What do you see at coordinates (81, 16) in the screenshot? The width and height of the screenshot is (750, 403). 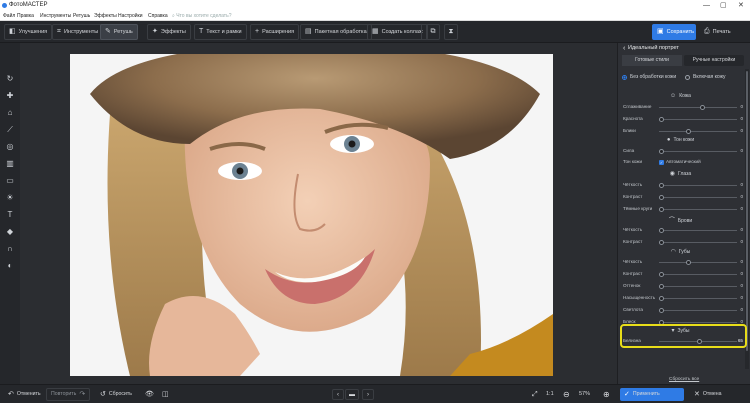 I see `menu-retouch: Ретушь` at bounding box center [81, 16].